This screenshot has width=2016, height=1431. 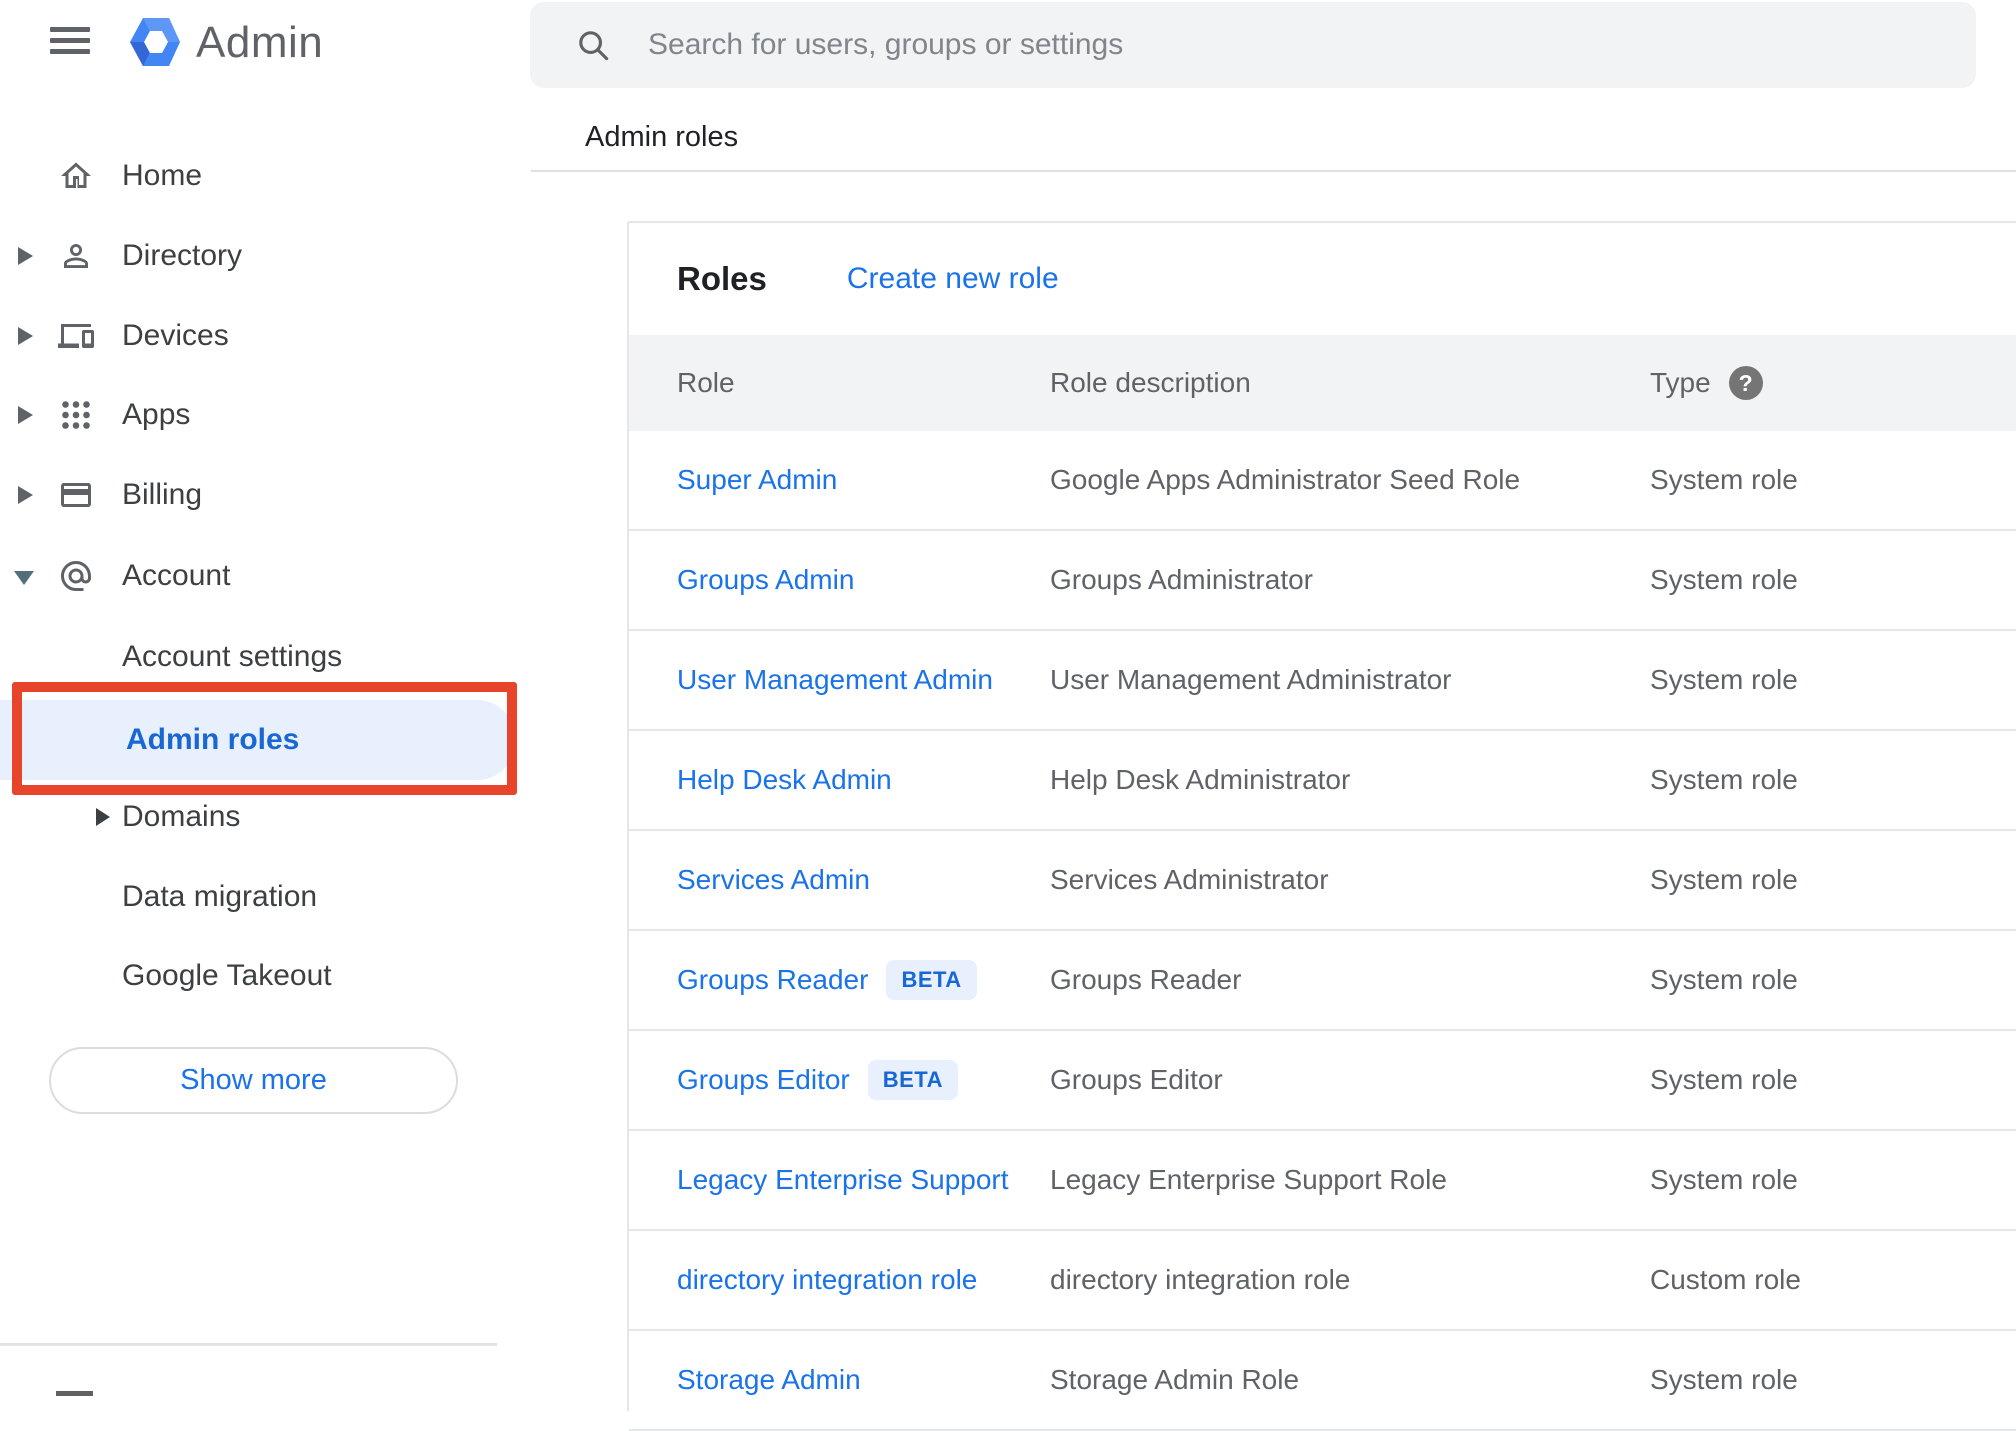 What do you see at coordinates (1322, 279) in the screenshot?
I see `card-header: Roles Create new role` at bounding box center [1322, 279].